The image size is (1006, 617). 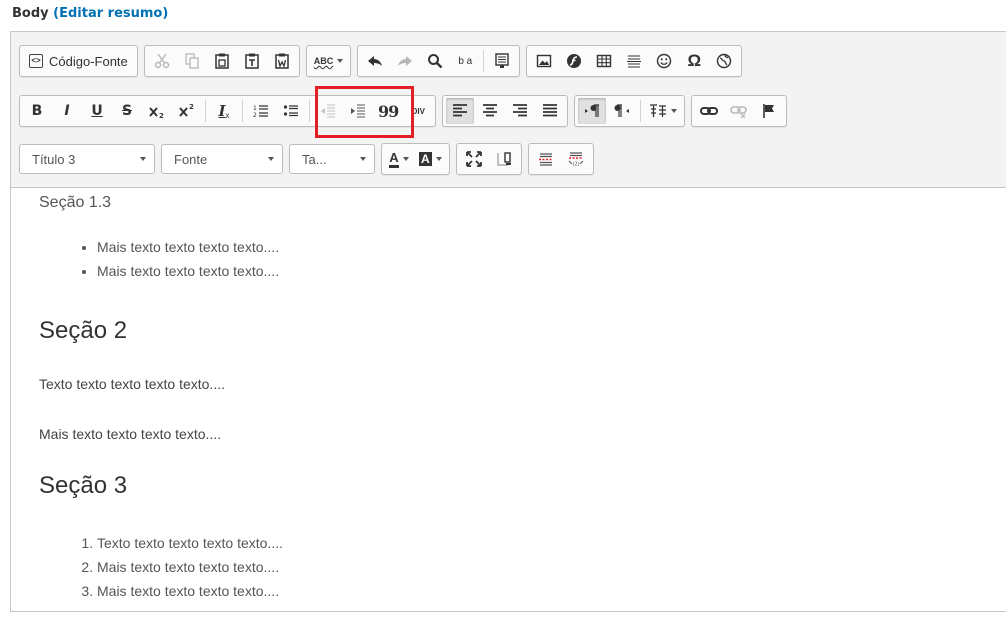 I want to click on remove-format-icon: I, so click(x=222, y=111).